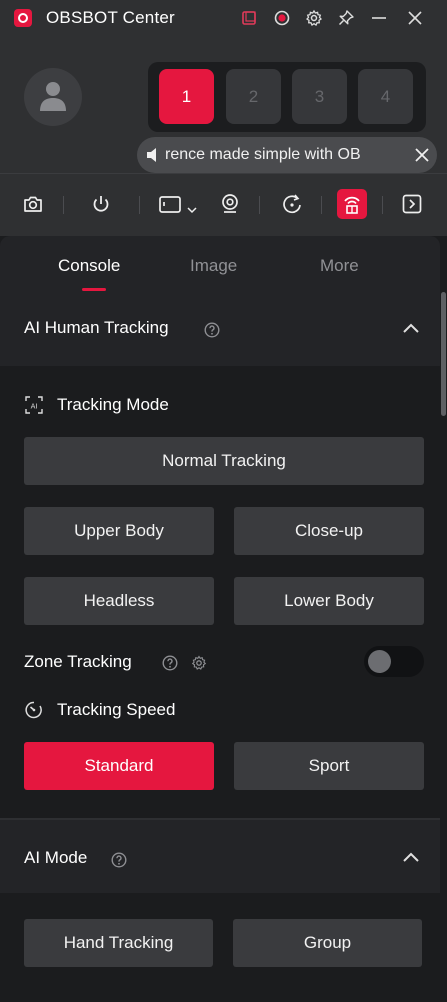  What do you see at coordinates (282, 18) in the screenshot?
I see `record-icon` at bounding box center [282, 18].